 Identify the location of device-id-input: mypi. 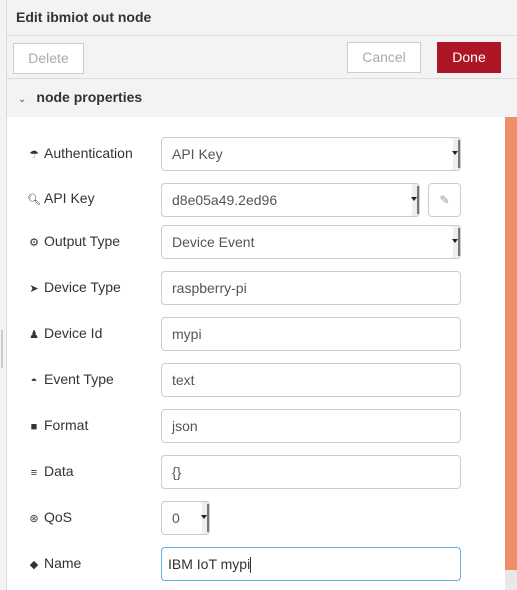
(311, 334).